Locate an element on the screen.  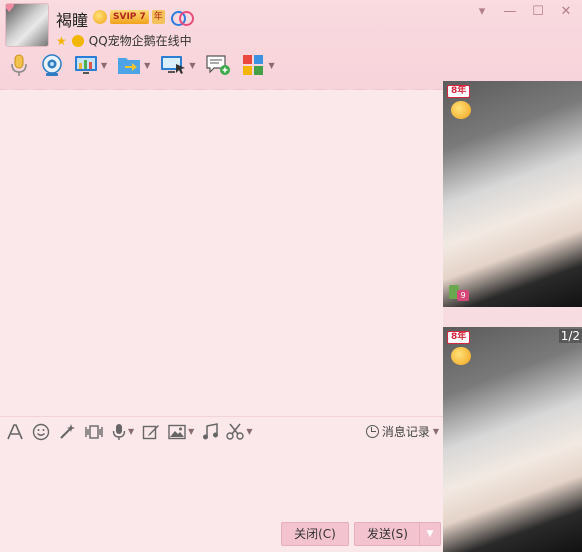
music-note-icon is located at coordinates (211, 430).